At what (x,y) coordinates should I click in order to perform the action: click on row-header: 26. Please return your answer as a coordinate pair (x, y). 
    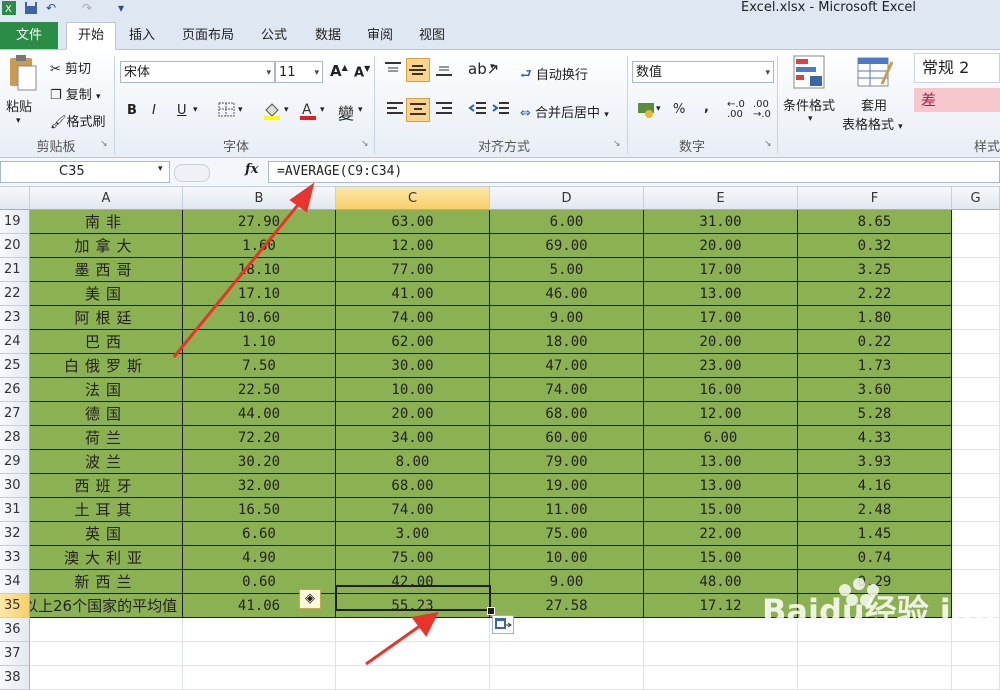
    Looking at the image, I should click on (15, 390).